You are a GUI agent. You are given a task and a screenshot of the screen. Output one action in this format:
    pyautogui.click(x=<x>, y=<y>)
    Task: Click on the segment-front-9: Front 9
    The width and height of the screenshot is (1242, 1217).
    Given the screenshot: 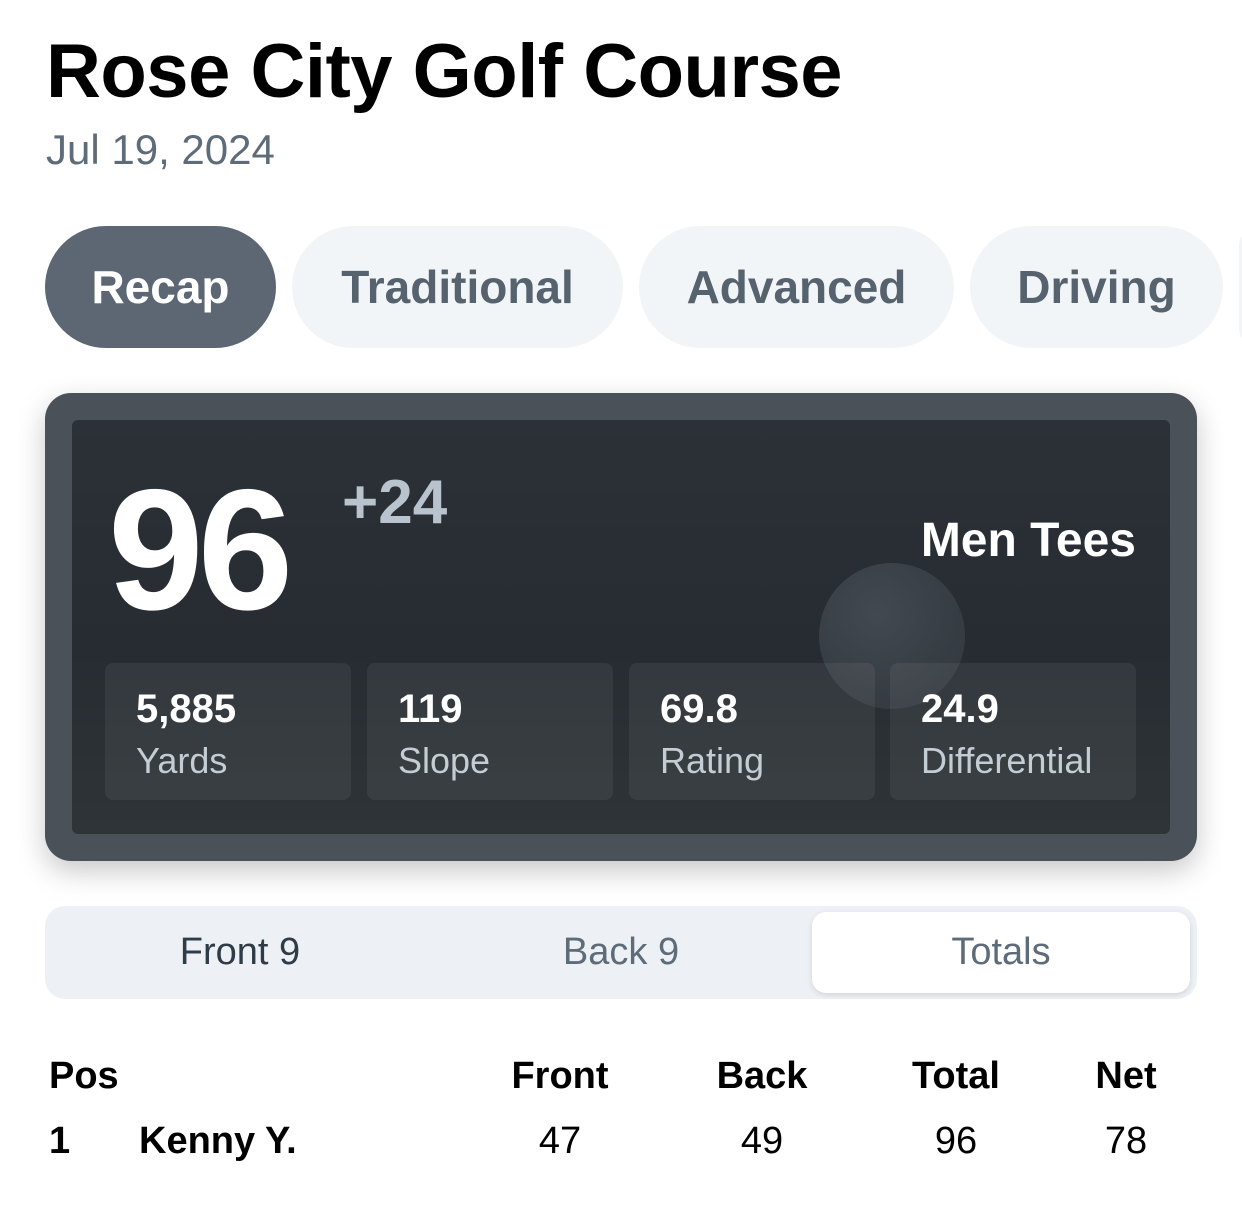 What is the action you would take?
    pyautogui.click(x=240, y=952)
    